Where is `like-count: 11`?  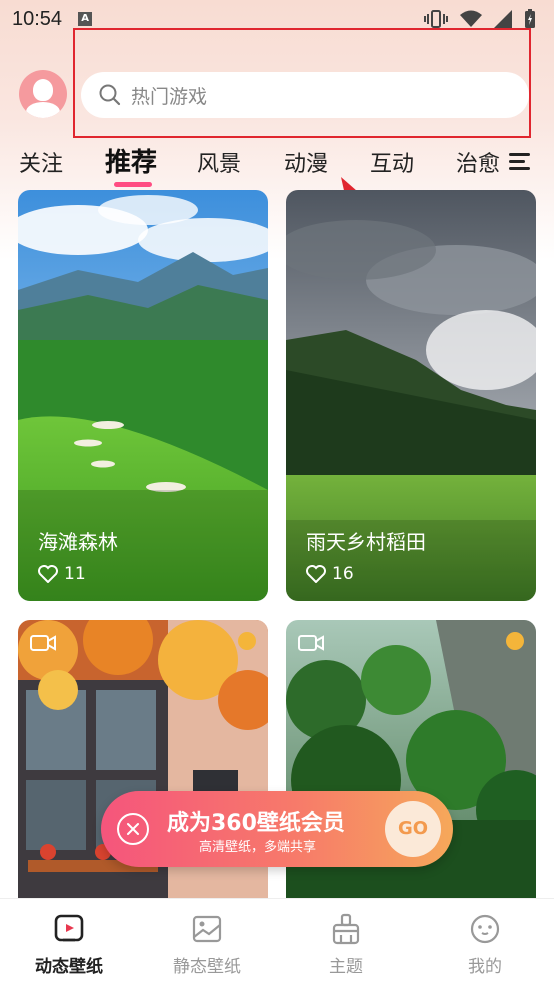 like-count: 11 is located at coordinates (75, 574).